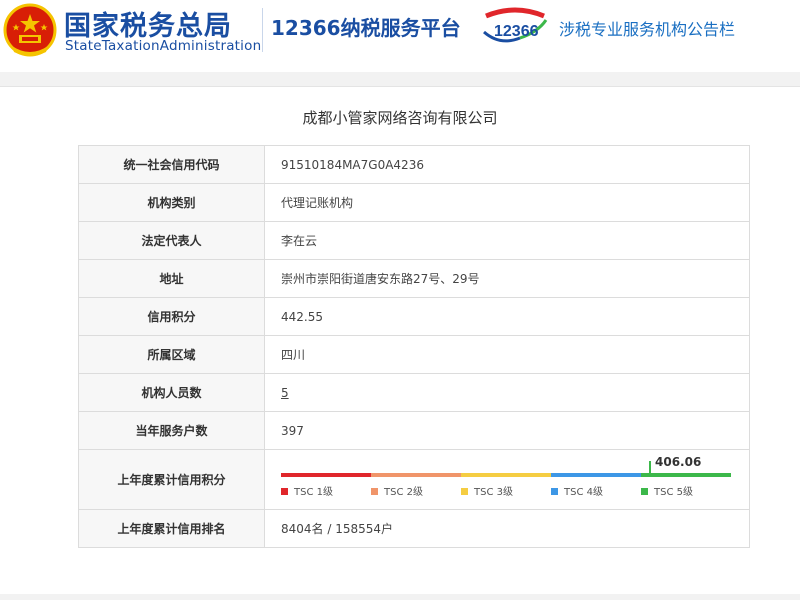 This screenshot has height=600, width=800. Describe the element at coordinates (400, 118) in the screenshot. I see `company-name: 成都小管家网络咨询有限公司` at that location.